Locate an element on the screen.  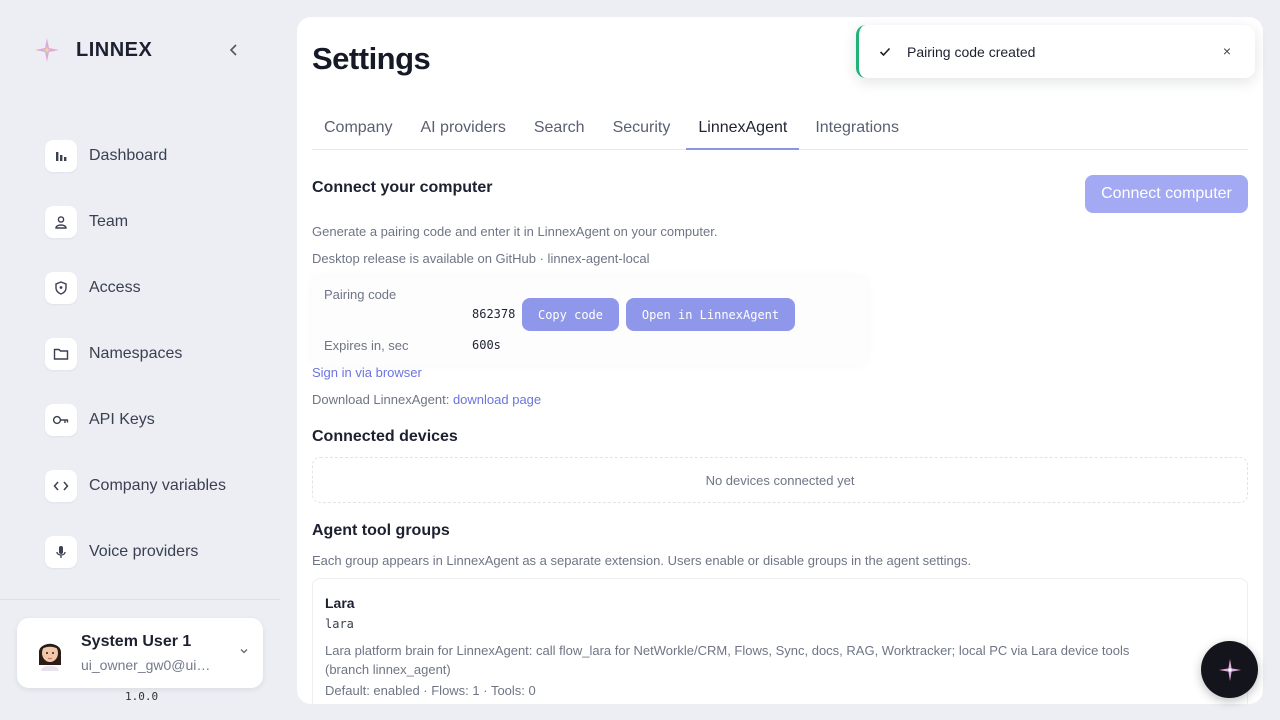
user-info: System User 1 ui_owner_gw0@ui_test.local is located at coordinates (149, 653).